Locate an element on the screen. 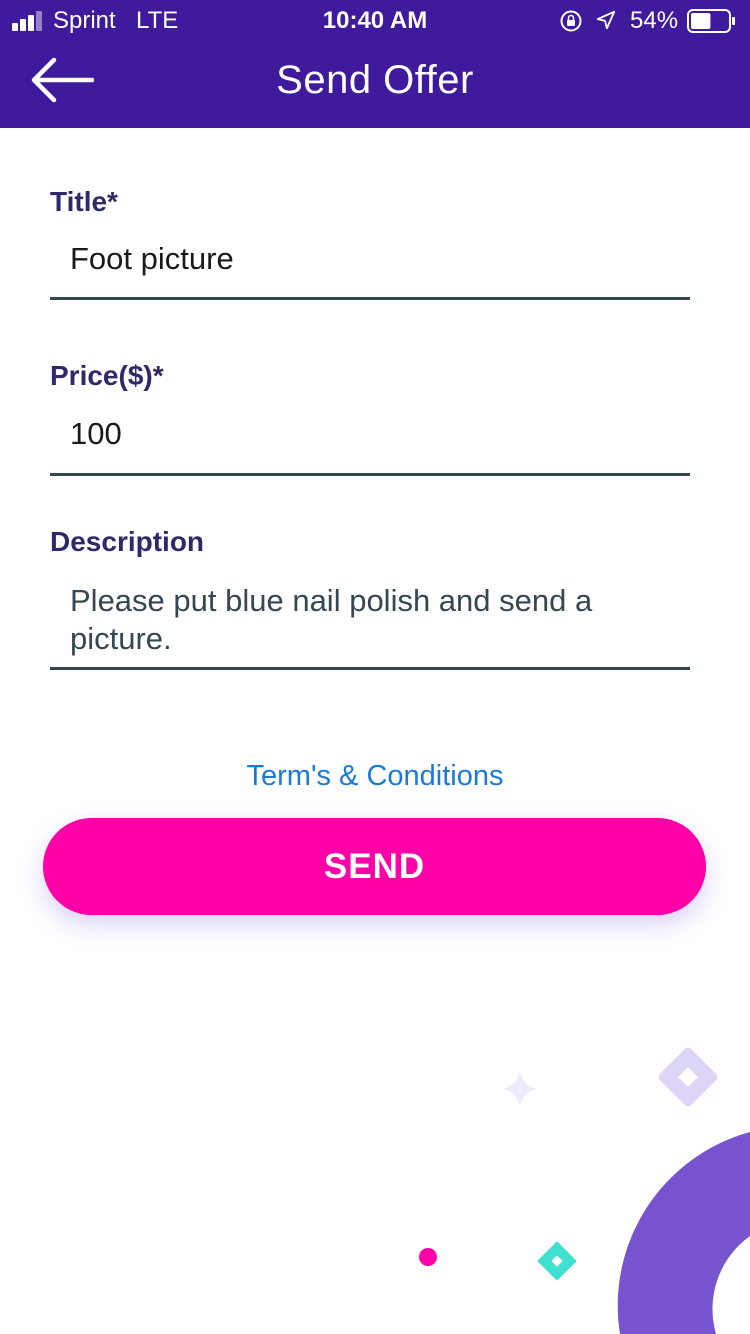  page-title: Send Offer is located at coordinates (375, 80).